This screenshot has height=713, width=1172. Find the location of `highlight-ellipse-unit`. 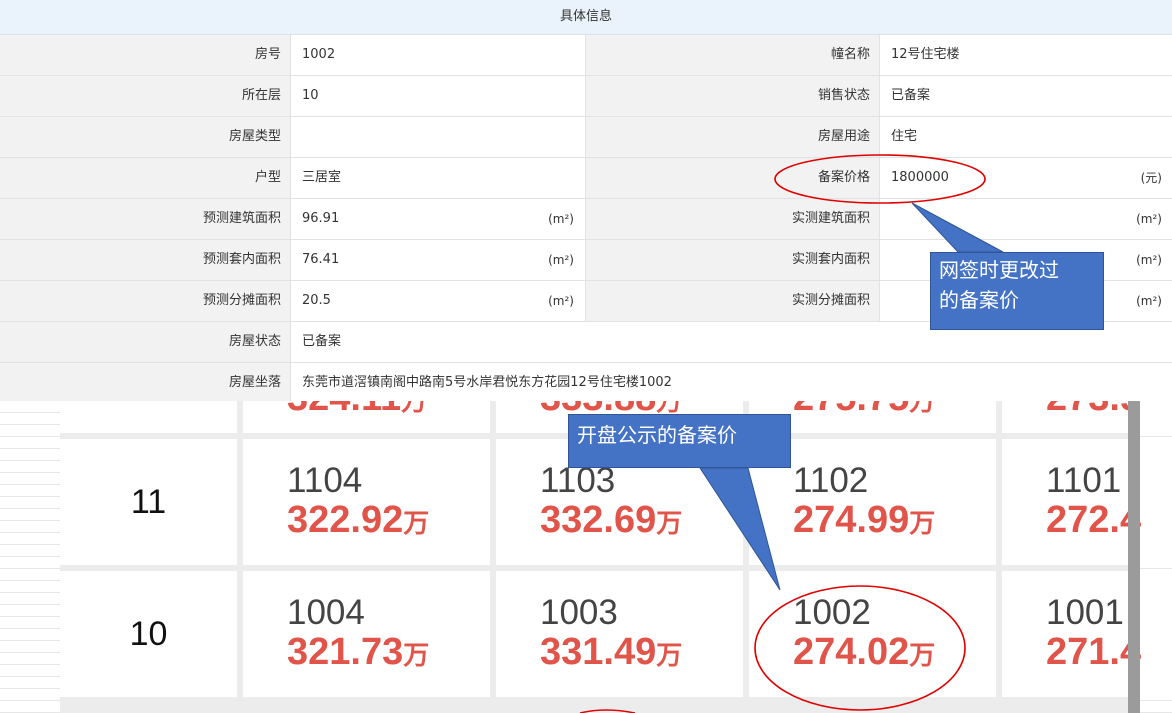

highlight-ellipse-unit is located at coordinates (860, 648).